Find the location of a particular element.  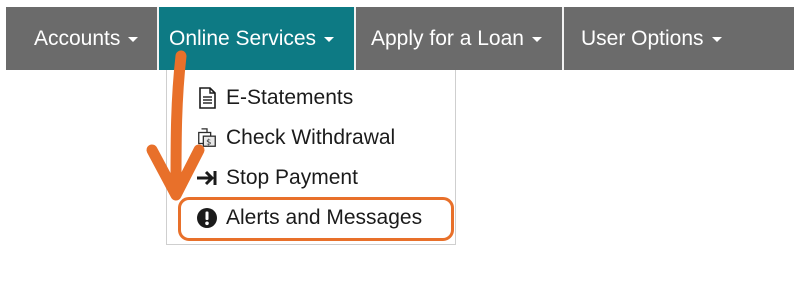

nav-accounts: Accounts is located at coordinates (81, 38).